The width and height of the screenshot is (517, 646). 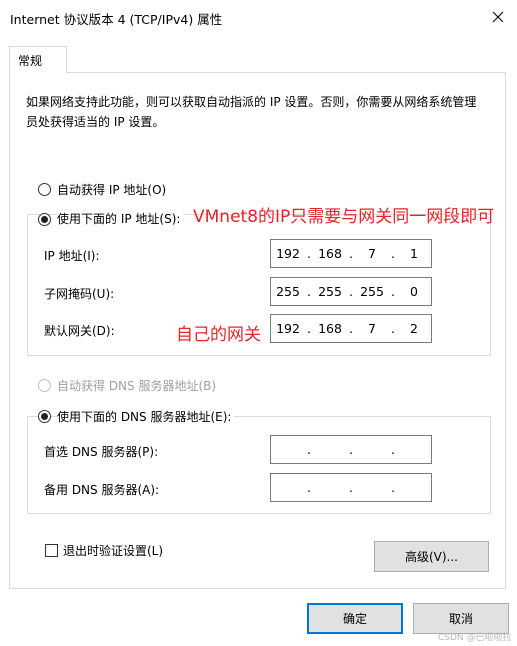 What do you see at coordinates (44, 219) in the screenshot?
I see `manual-ip-radio` at bounding box center [44, 219].